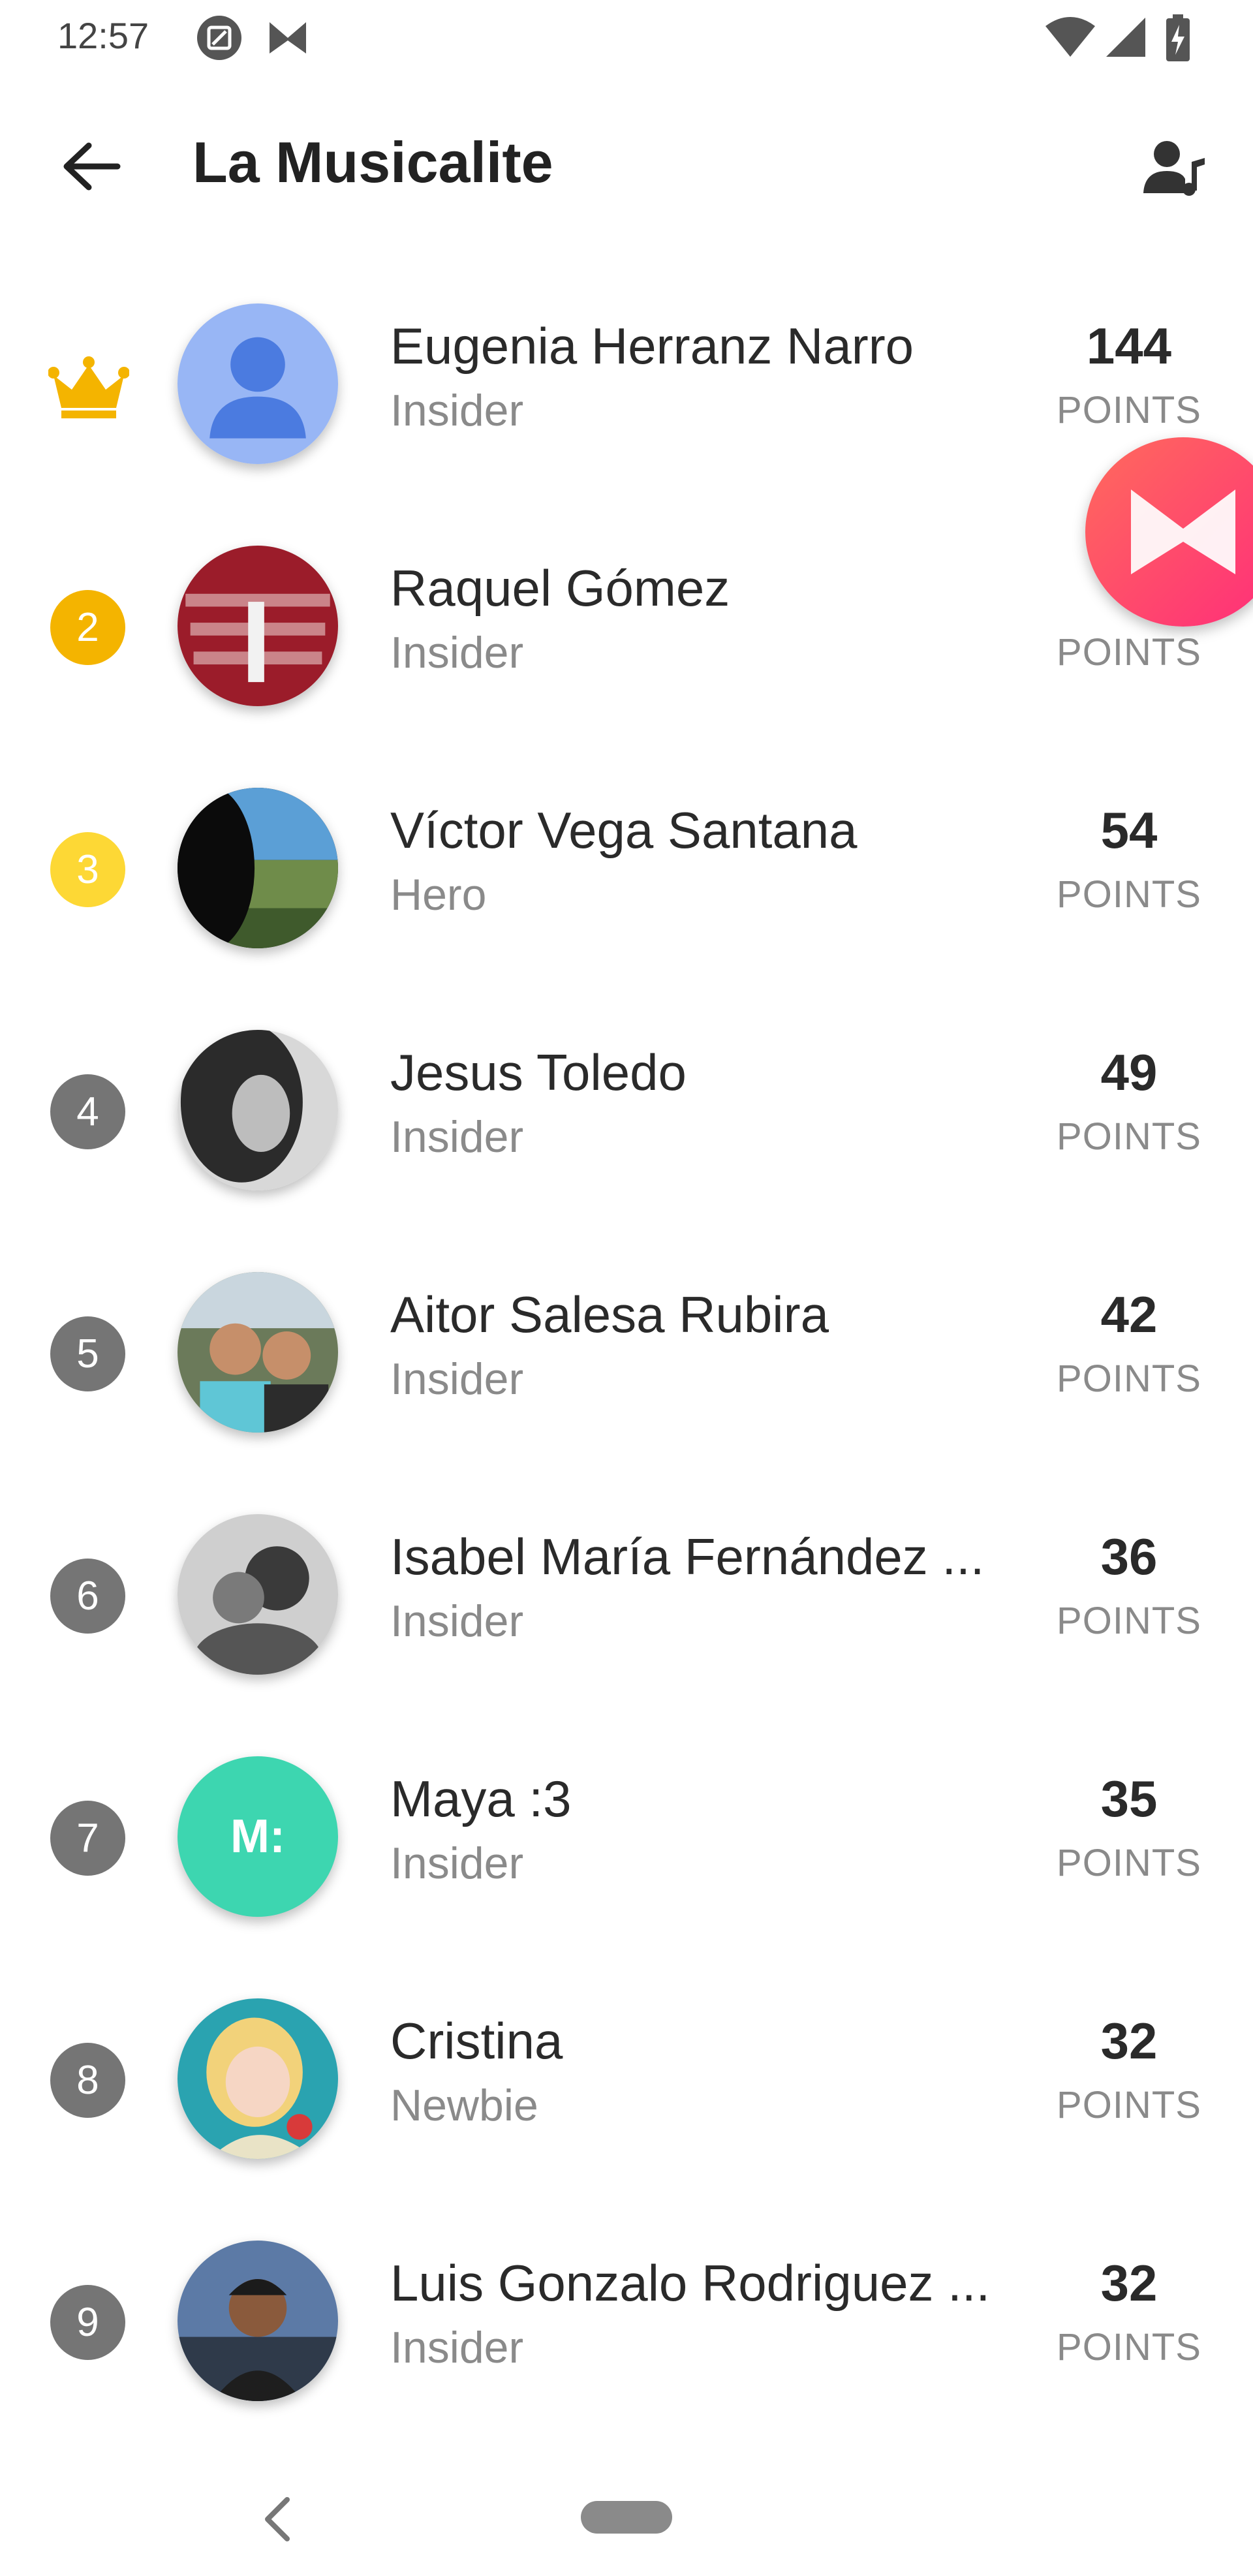 The height and width of the screenshot is (2576, 1253). I want to click on leaderboard-row: 2 Raquel Gómez Insider 6 POINTS, so click(626, 627).